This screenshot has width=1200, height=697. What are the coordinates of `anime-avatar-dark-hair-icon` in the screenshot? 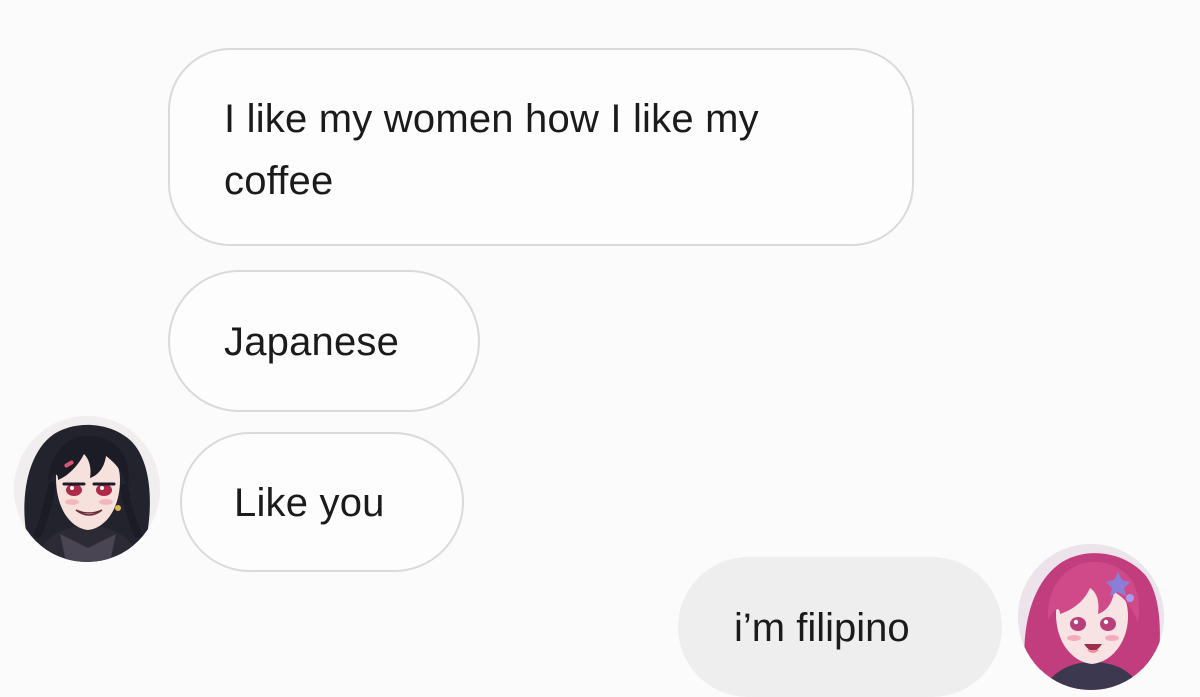 It's located at (87, 489).